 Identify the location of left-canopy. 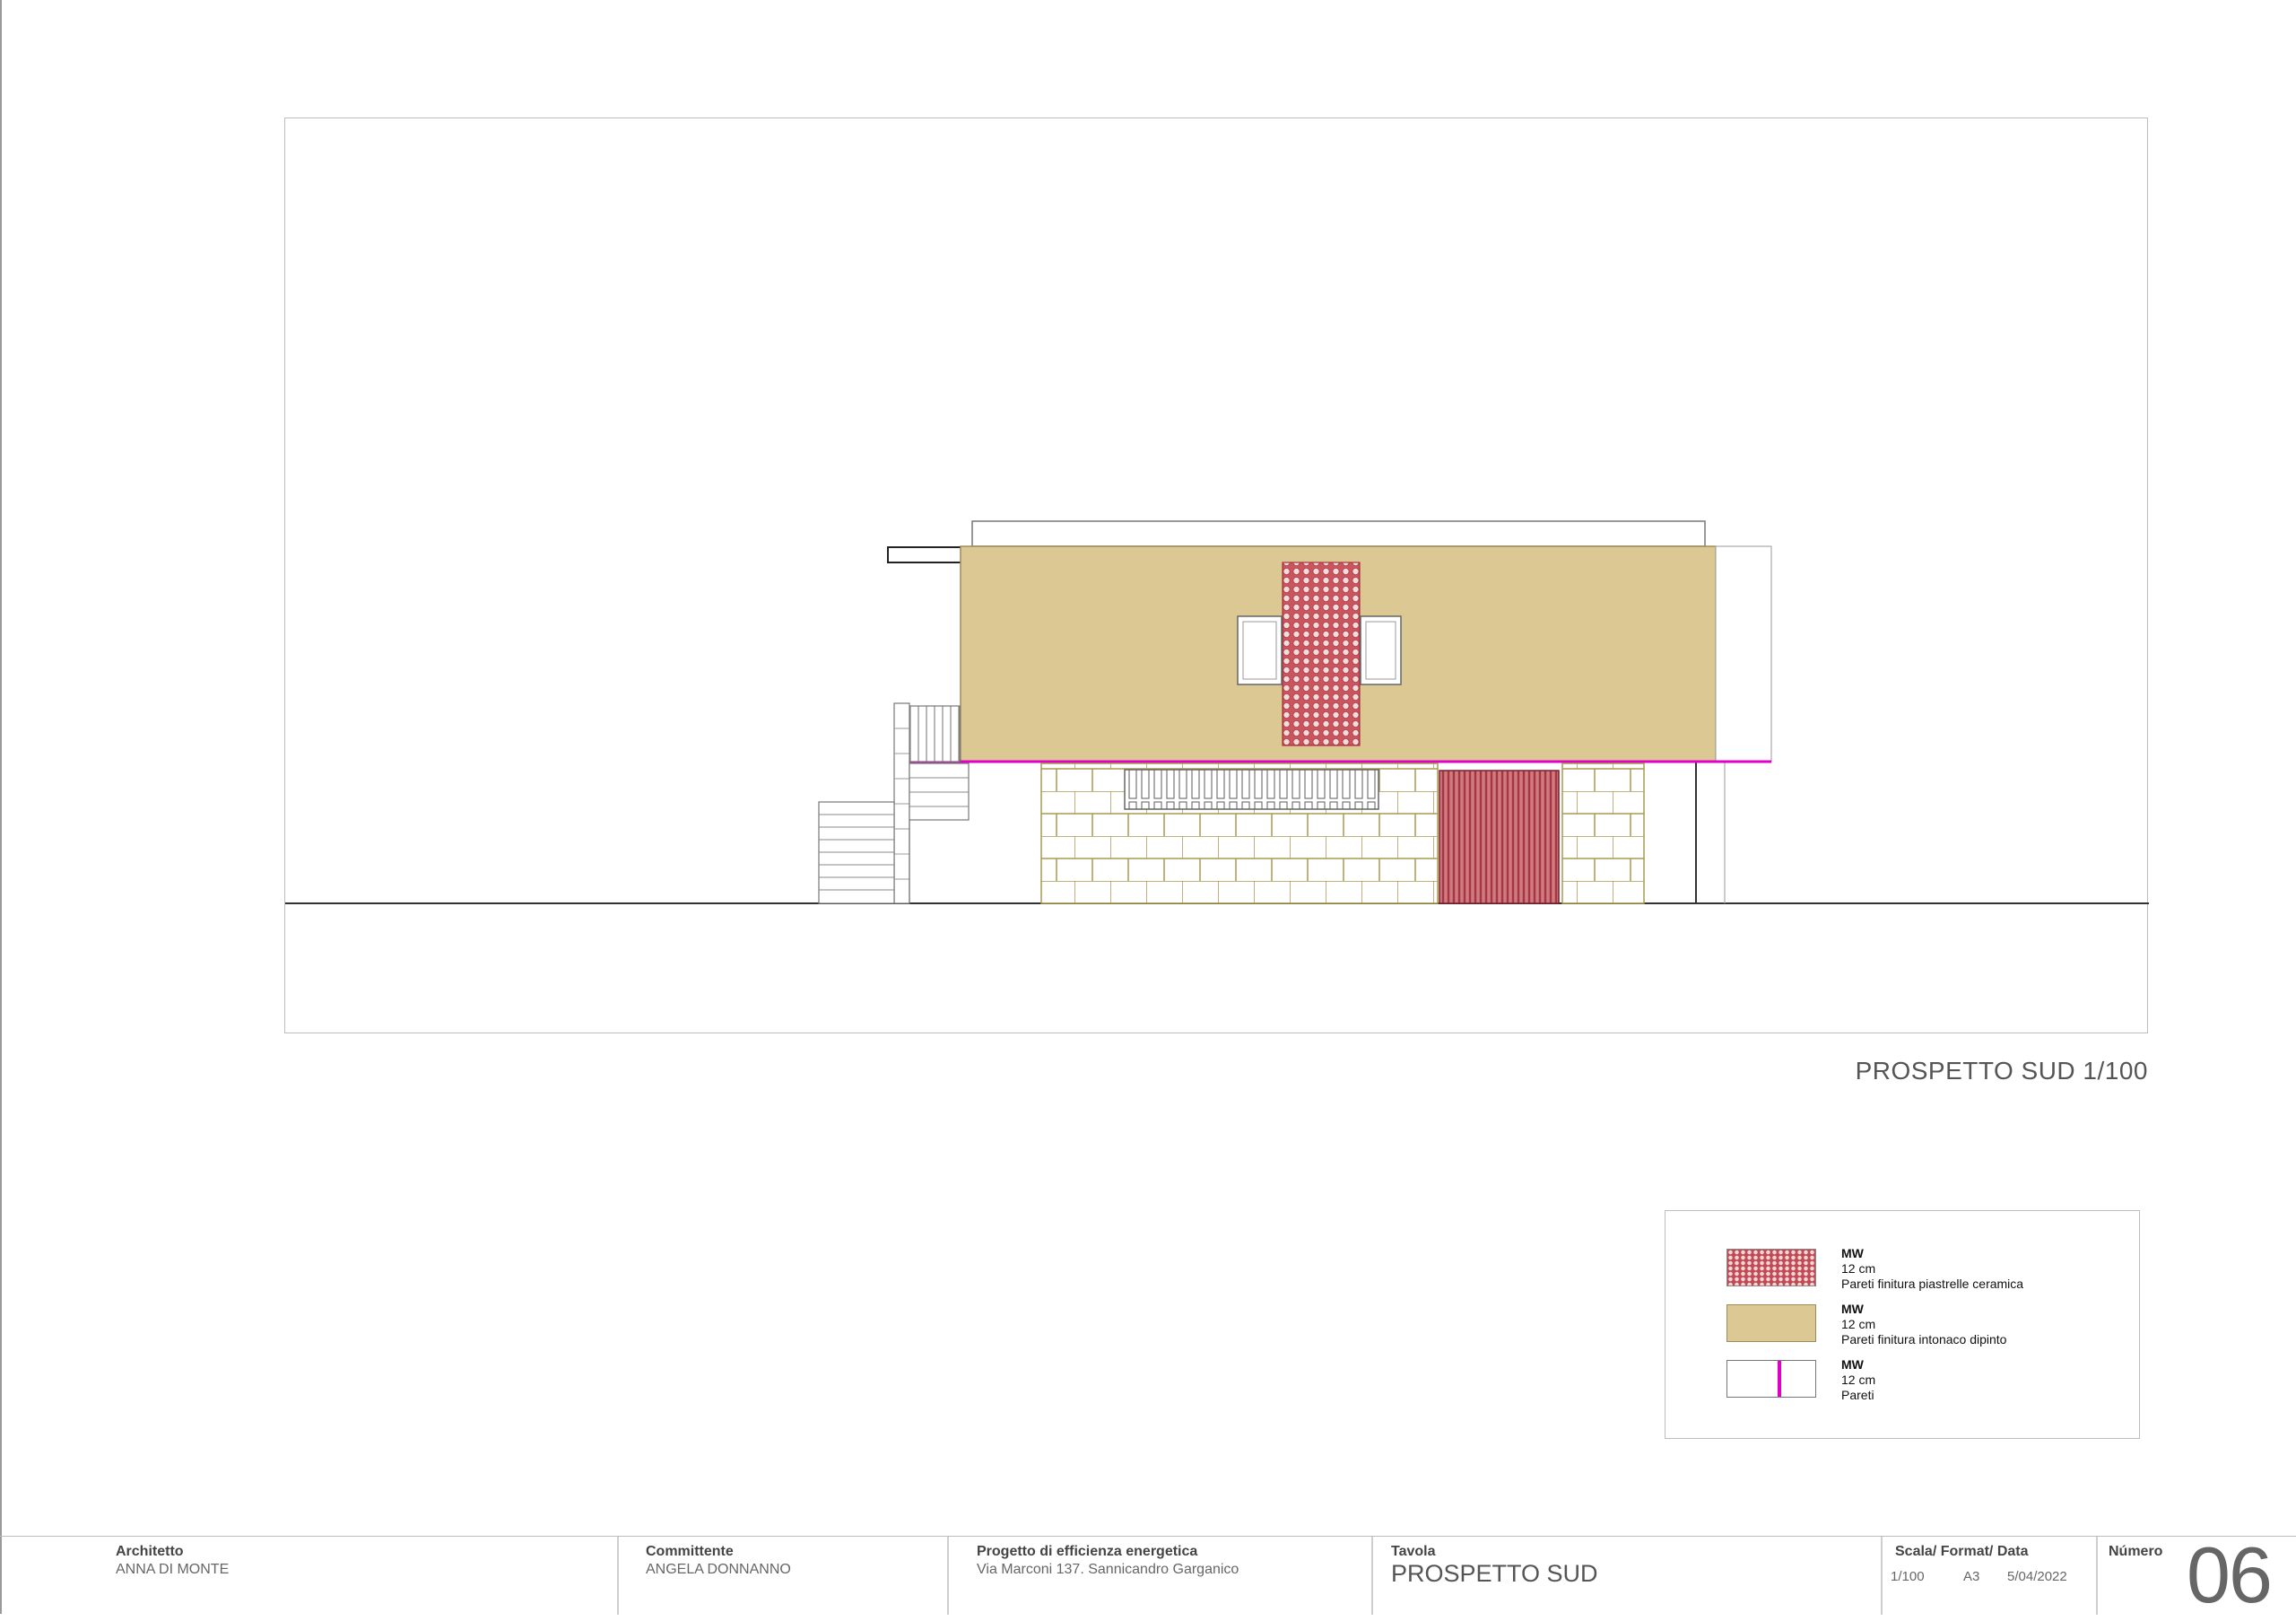
(924, 554).